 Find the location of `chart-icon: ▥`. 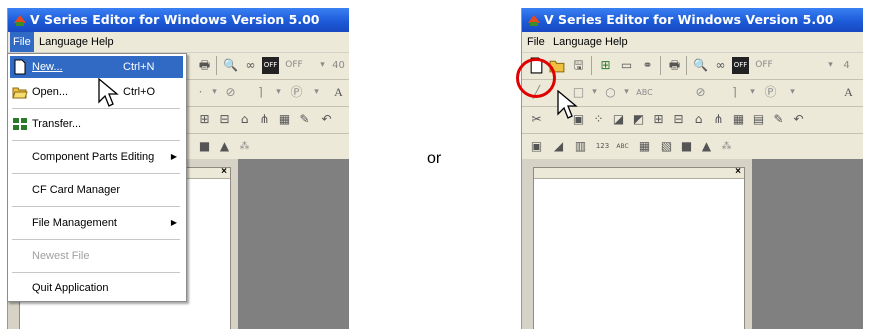

chart-icon: ▥ is located at coordinates (580, 146).